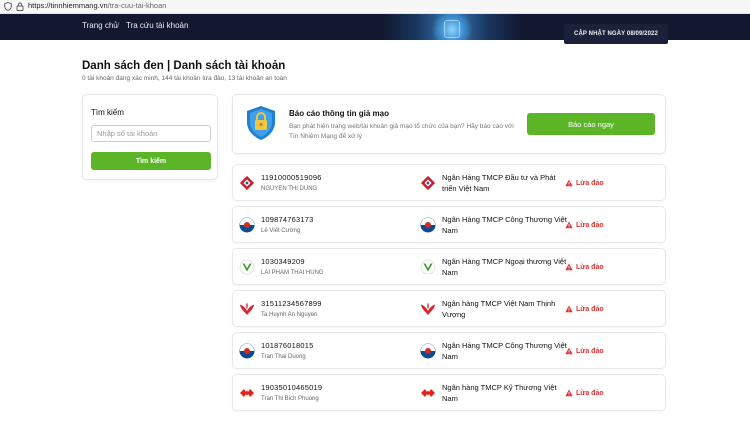  What do you see at coordinates (339, 113) in the screenshot?
I see `report-title: Báo cáo thông tin giả mạo` at bounding box center [339, 113].